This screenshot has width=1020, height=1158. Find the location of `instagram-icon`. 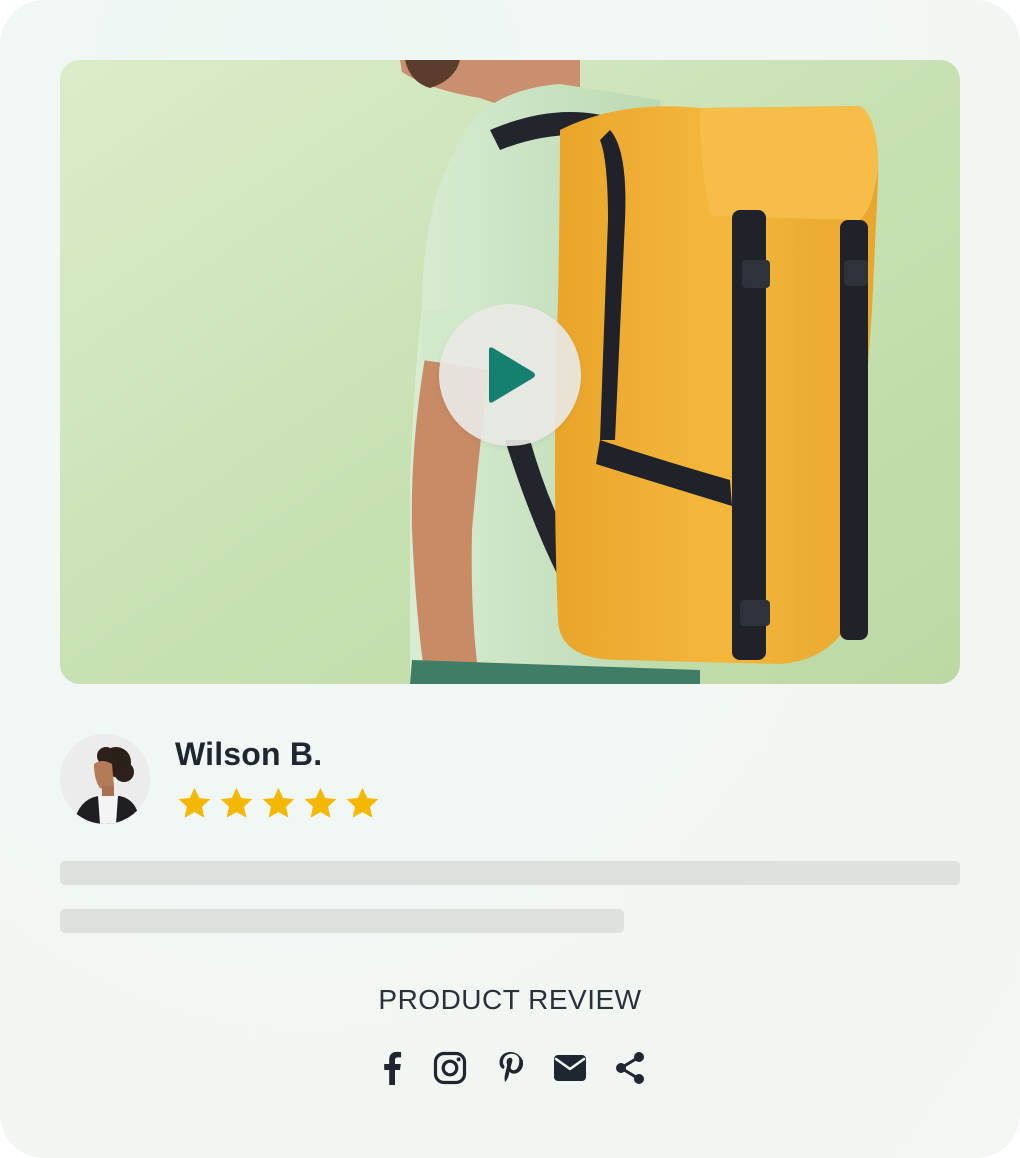

instagram-icon is located at coordinates (450, 1068).